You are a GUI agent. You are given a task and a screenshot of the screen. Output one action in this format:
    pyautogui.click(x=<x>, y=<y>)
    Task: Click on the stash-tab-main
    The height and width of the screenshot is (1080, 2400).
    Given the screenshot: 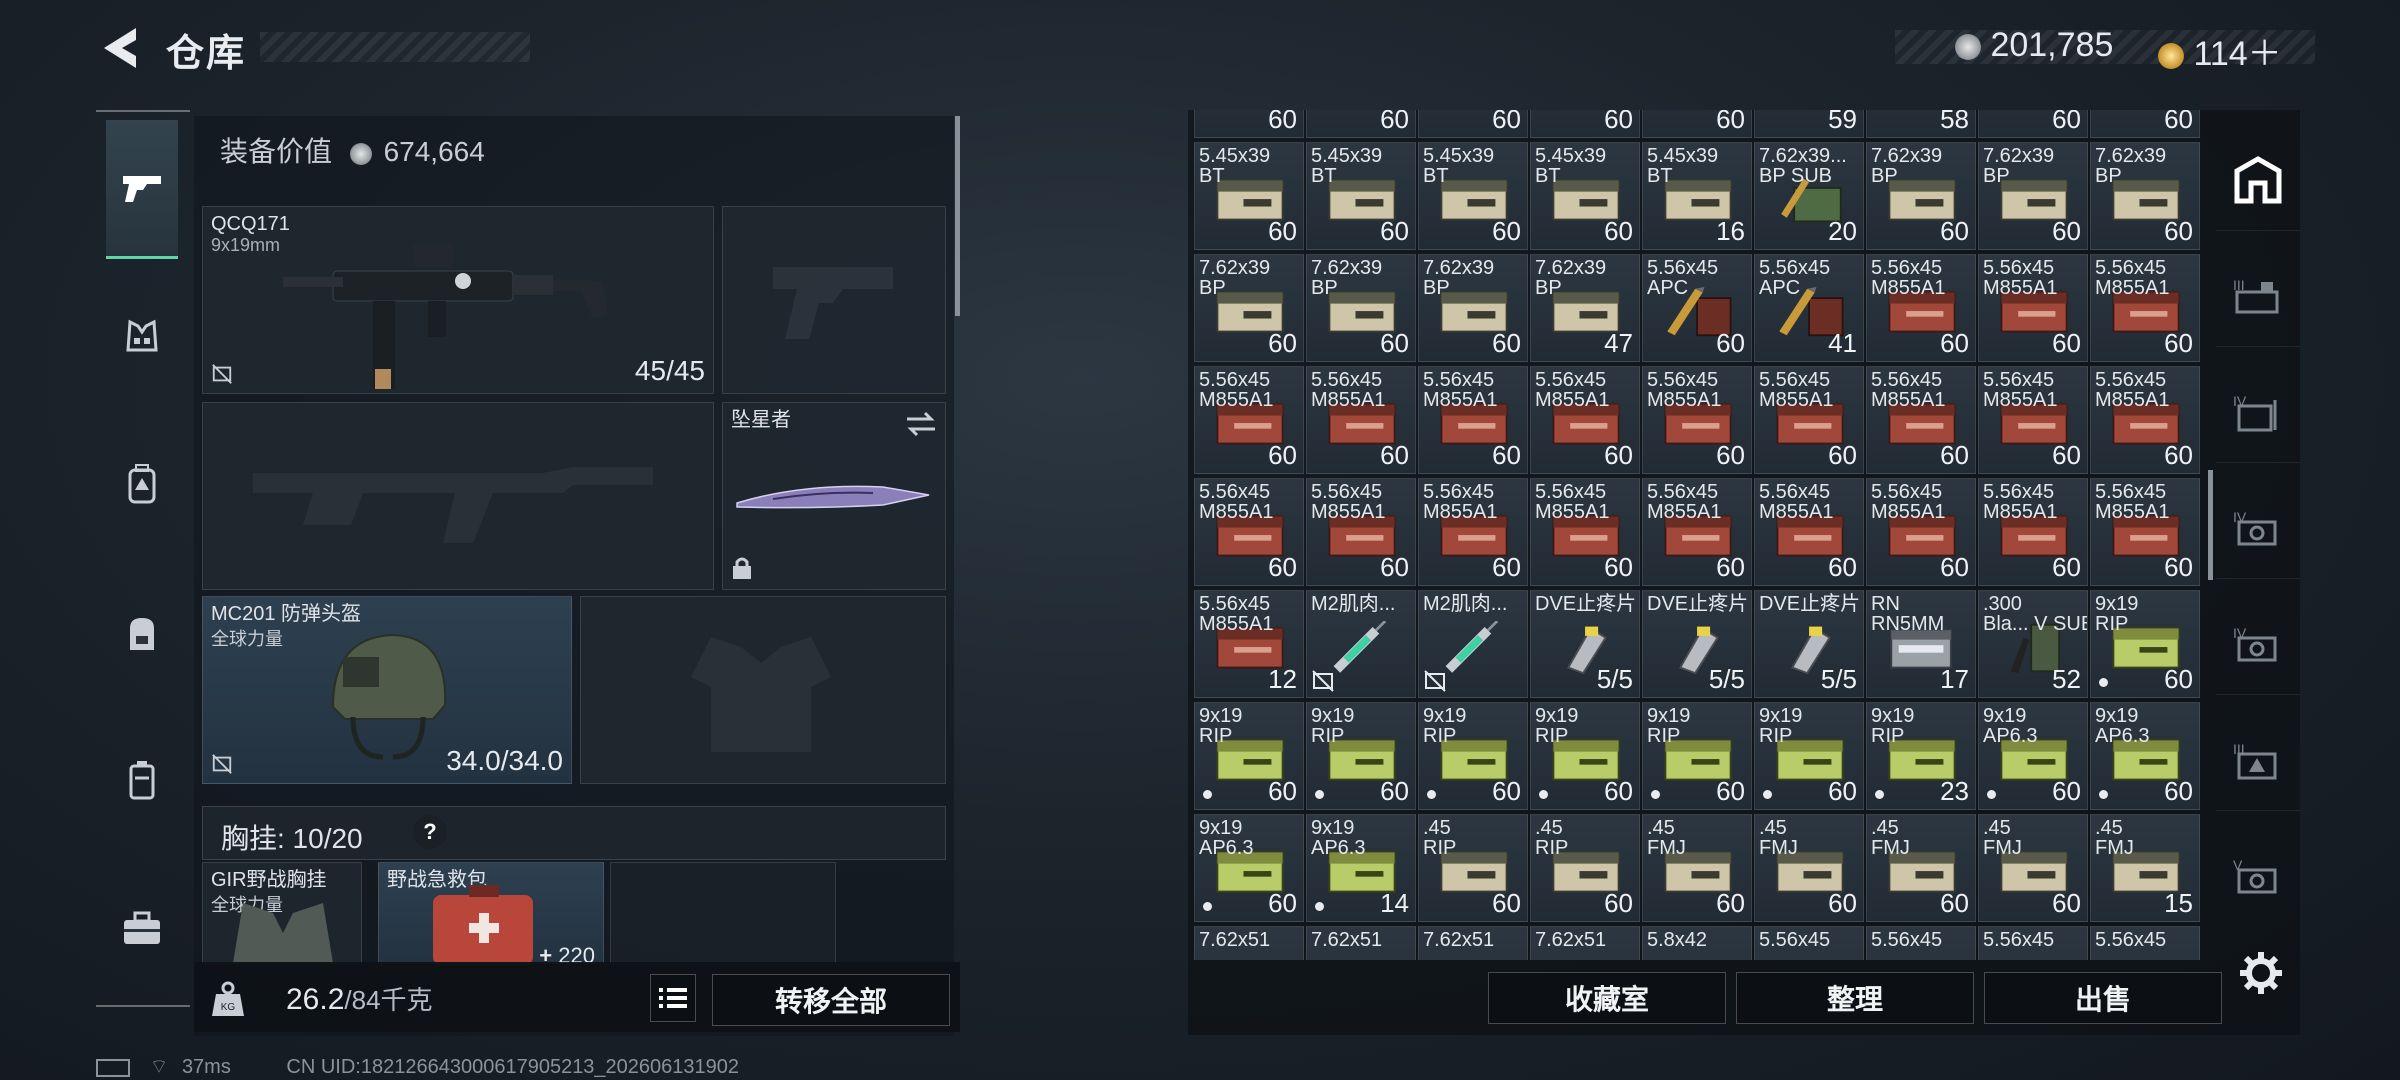 What is the action you would take?
    pyautogui.click(x=2258, y=180)
    